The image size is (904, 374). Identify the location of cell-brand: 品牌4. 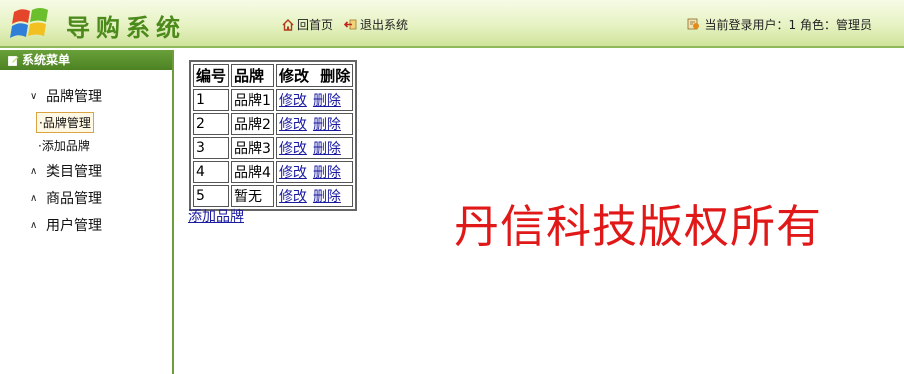
(252, 172).